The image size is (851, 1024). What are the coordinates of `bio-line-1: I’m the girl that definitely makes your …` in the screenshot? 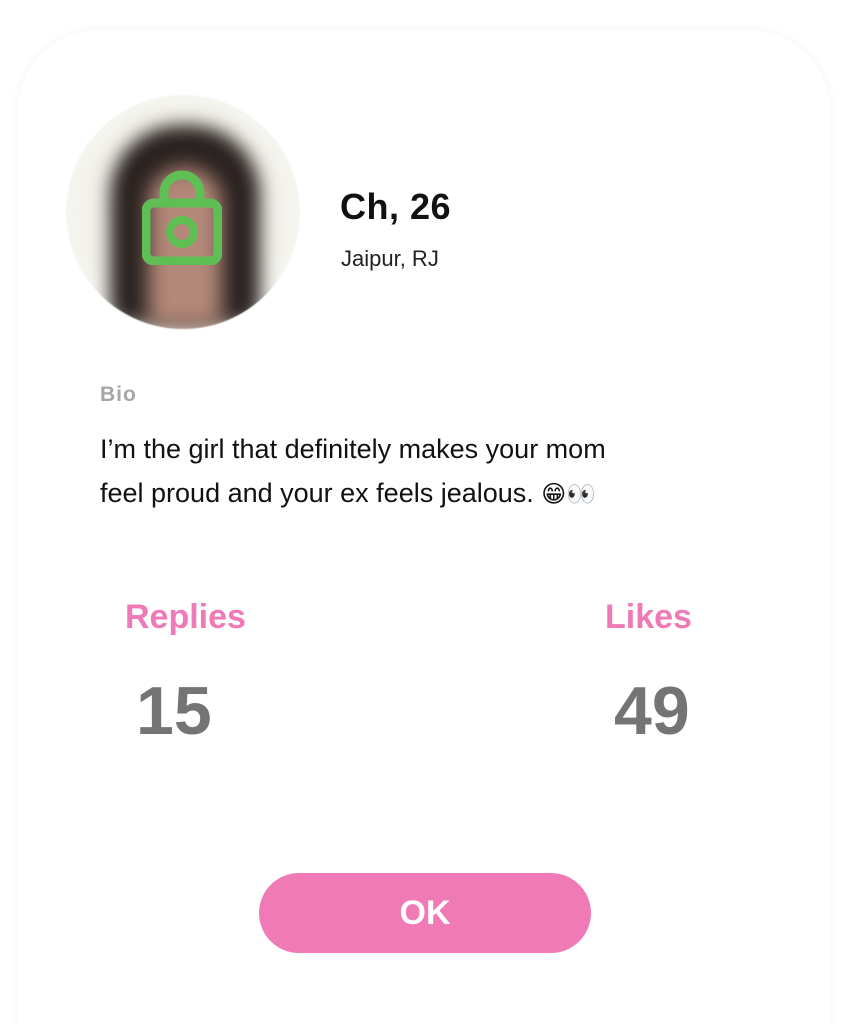 It's located at (353, 449).